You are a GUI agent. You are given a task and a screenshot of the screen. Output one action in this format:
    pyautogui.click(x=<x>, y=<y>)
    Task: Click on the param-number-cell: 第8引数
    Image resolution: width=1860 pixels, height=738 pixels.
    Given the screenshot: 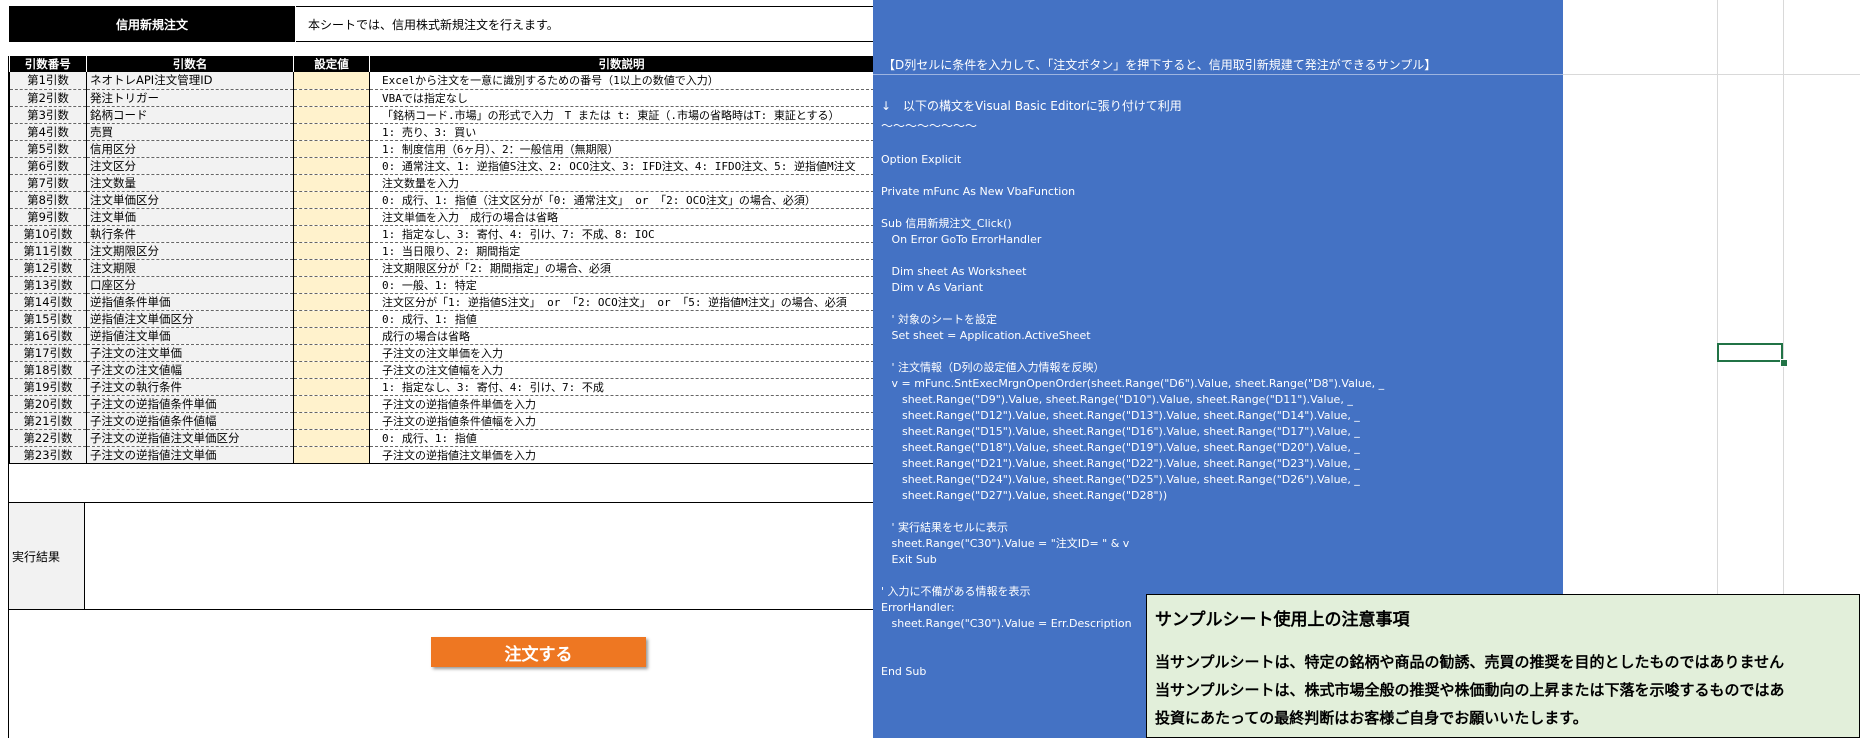 What is the action you would take?
    pyautogui.click(x=48, y=200)
    